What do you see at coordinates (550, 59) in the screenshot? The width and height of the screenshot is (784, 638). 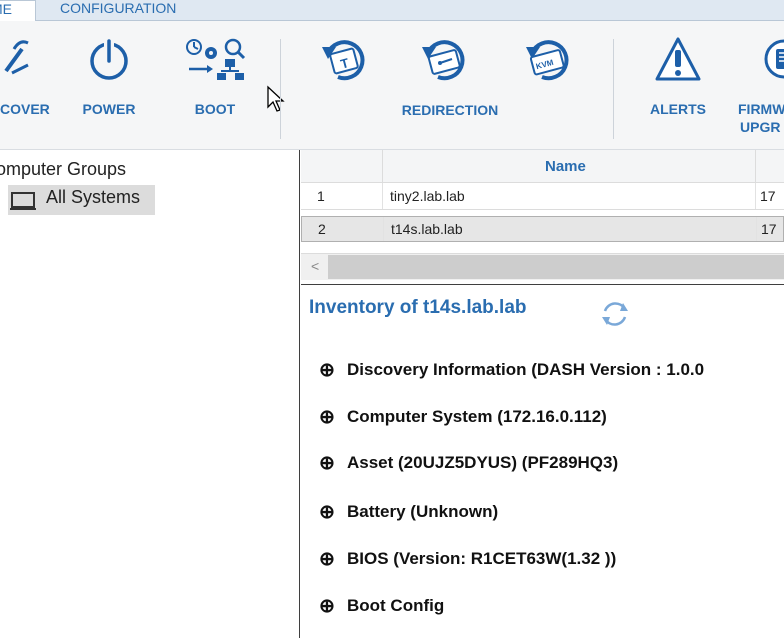 I see `kvm-redirection-icon: KVM` at bounding box center [550, 59].